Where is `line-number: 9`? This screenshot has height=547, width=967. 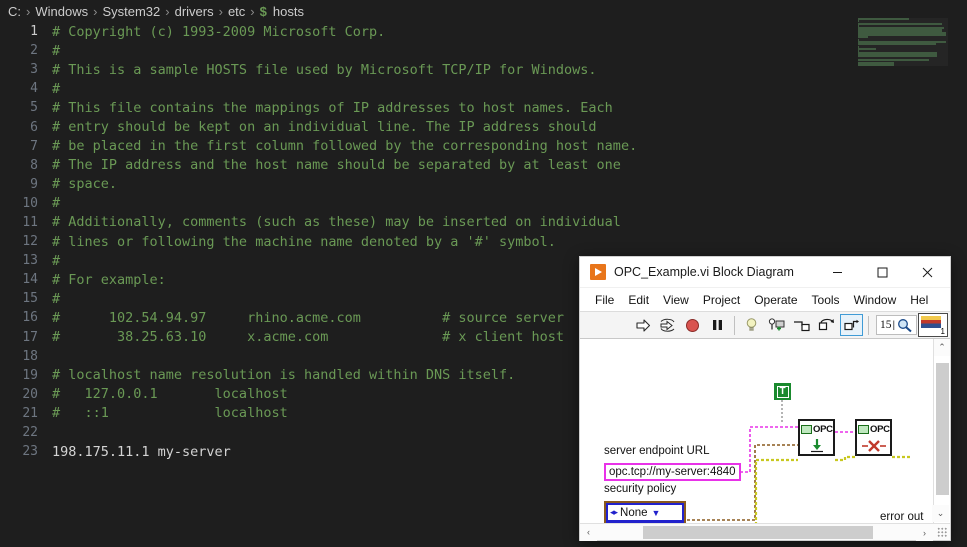 line-number: 9 is located at coordinates (34, 184).